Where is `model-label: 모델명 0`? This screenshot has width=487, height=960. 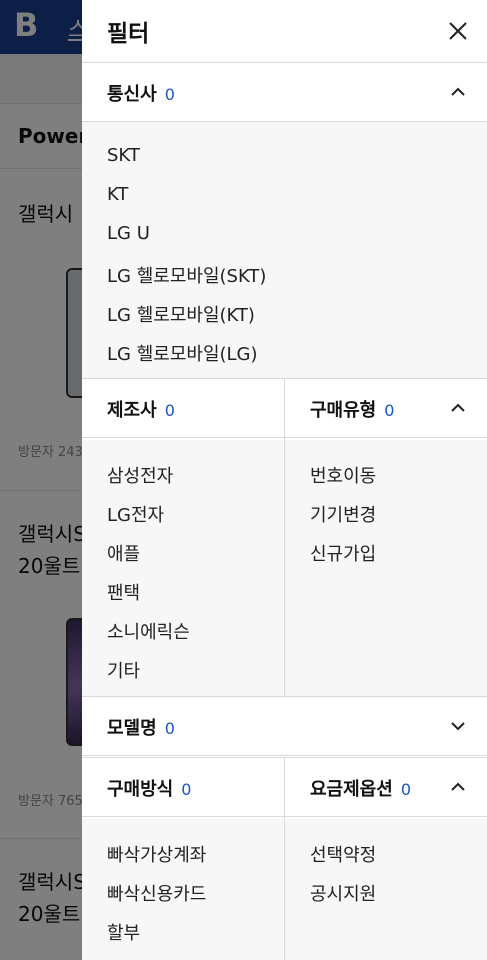
model-label: 모델명 0 is located at coordinates (141, 728).